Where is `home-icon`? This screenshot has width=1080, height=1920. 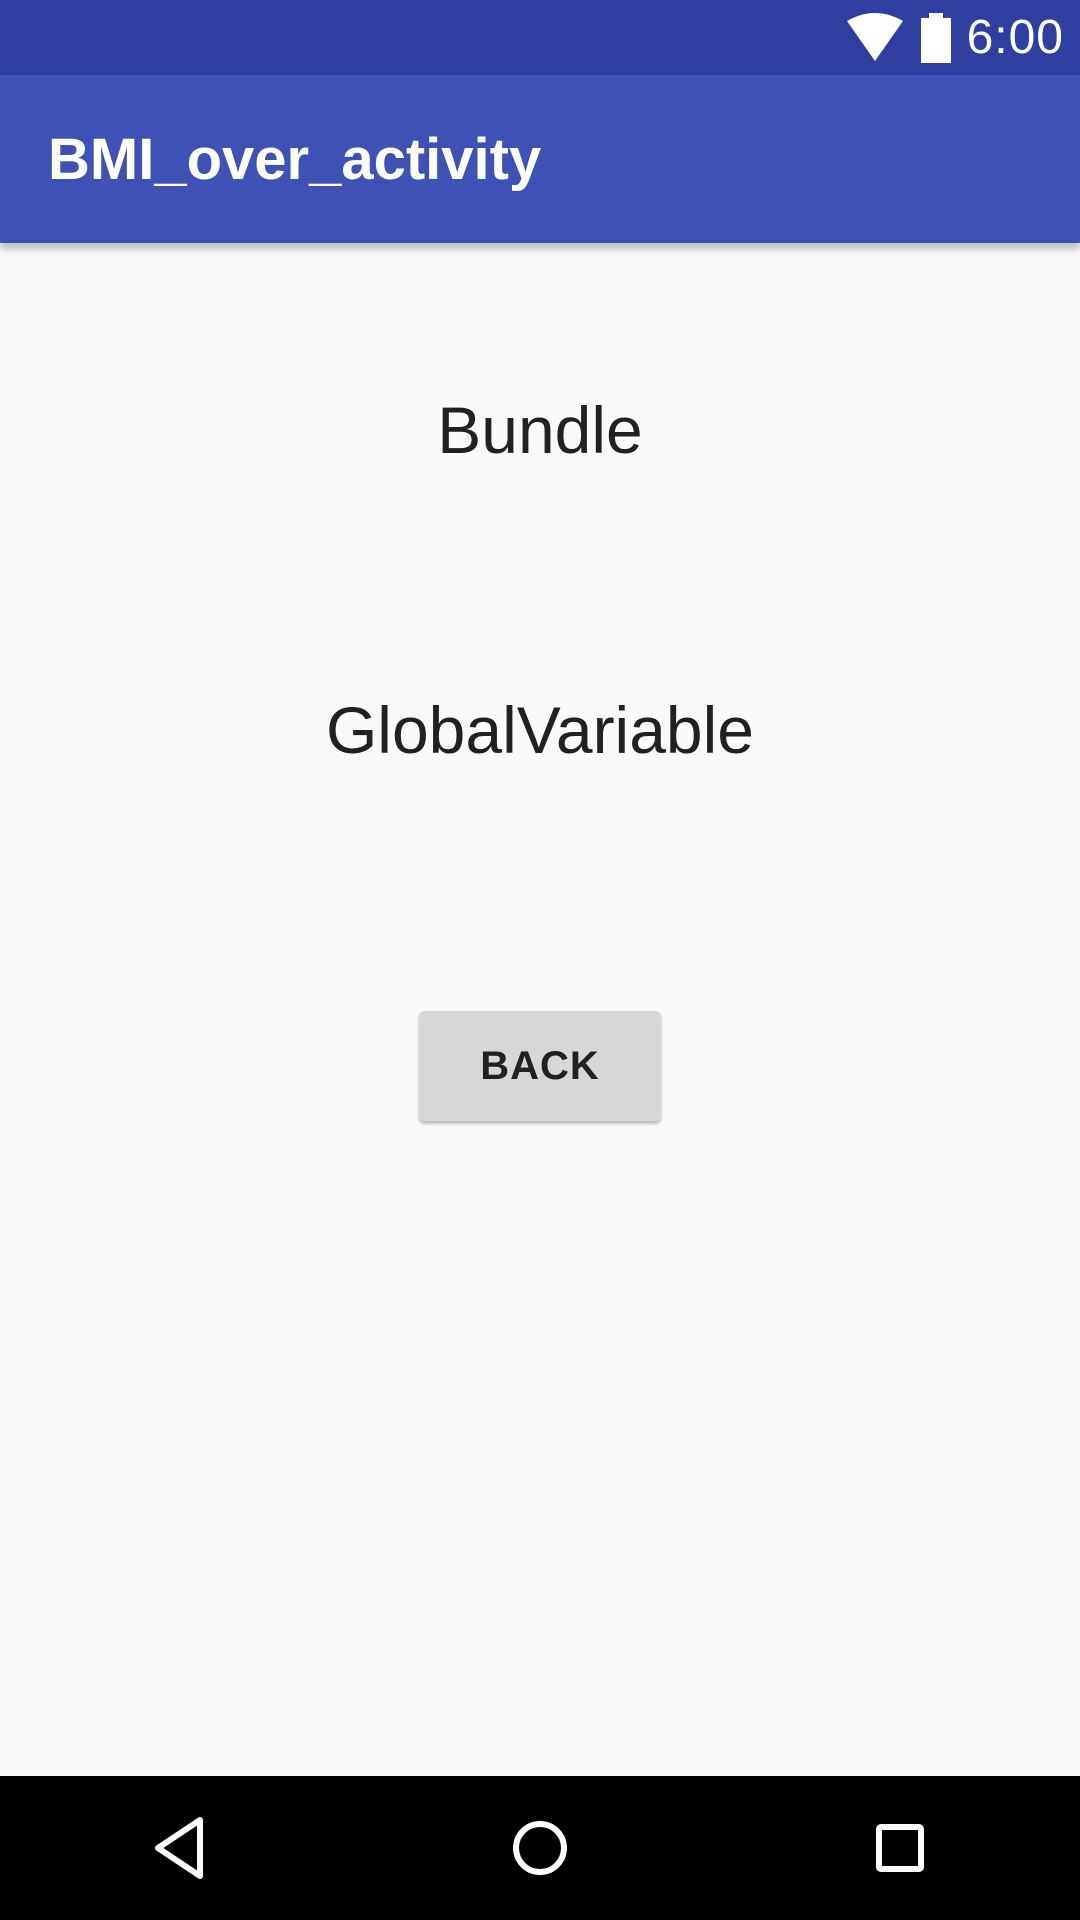
home-icon is located at coordinates (540, 1848).